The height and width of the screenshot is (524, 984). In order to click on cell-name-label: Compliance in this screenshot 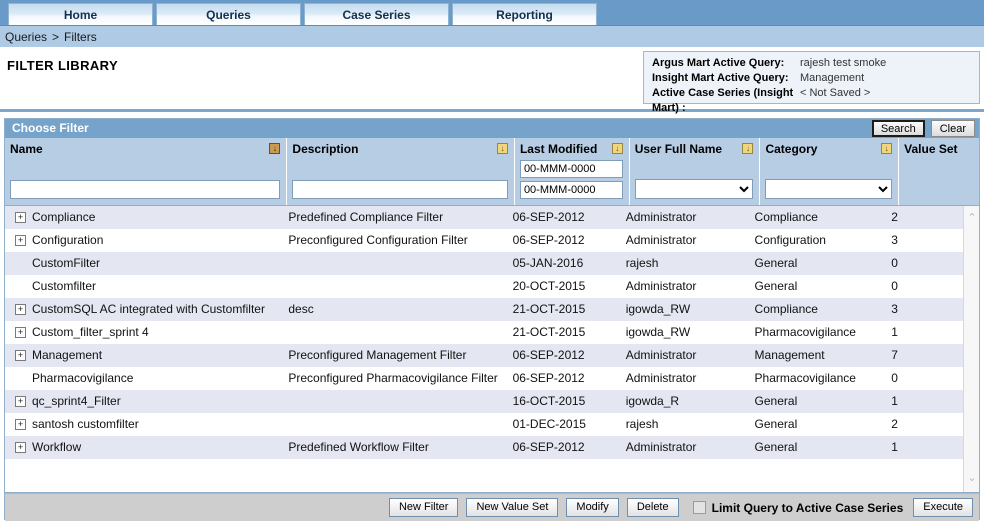, I will do `click(64, 217)`.